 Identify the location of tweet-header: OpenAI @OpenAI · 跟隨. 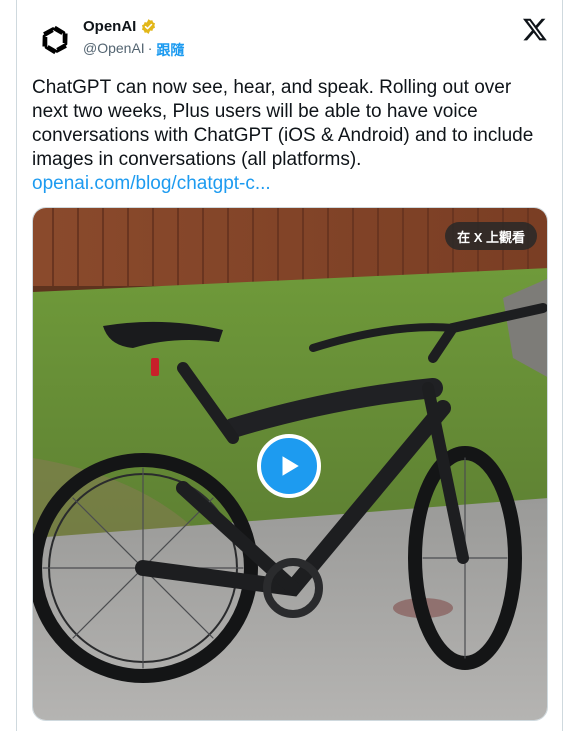
(289, 39).